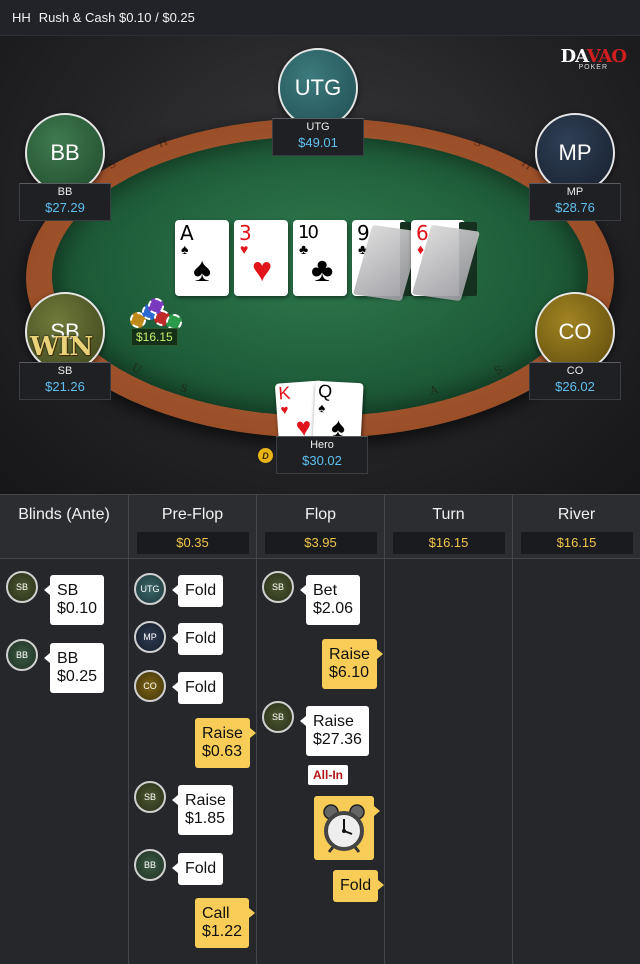 The height and width of the screenshot is (964, 640). I want to click on board-card: 9 ♣, so click(387, 261).